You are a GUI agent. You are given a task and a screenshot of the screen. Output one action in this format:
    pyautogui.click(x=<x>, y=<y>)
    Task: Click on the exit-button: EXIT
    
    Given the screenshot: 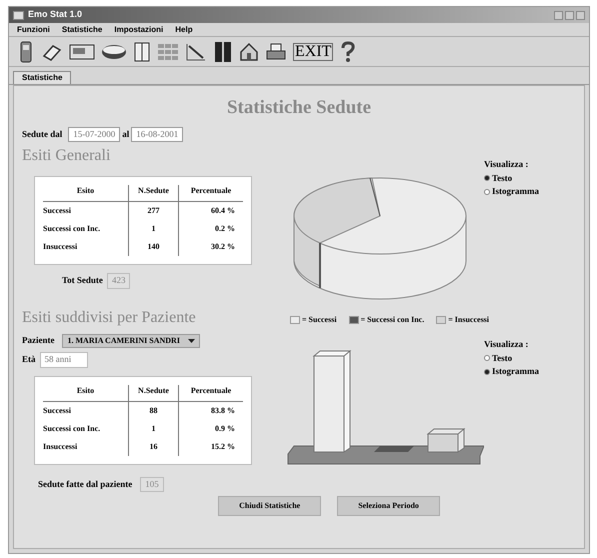 What is the action you would take?
    pyautogui.click(x=313, y=51)
    